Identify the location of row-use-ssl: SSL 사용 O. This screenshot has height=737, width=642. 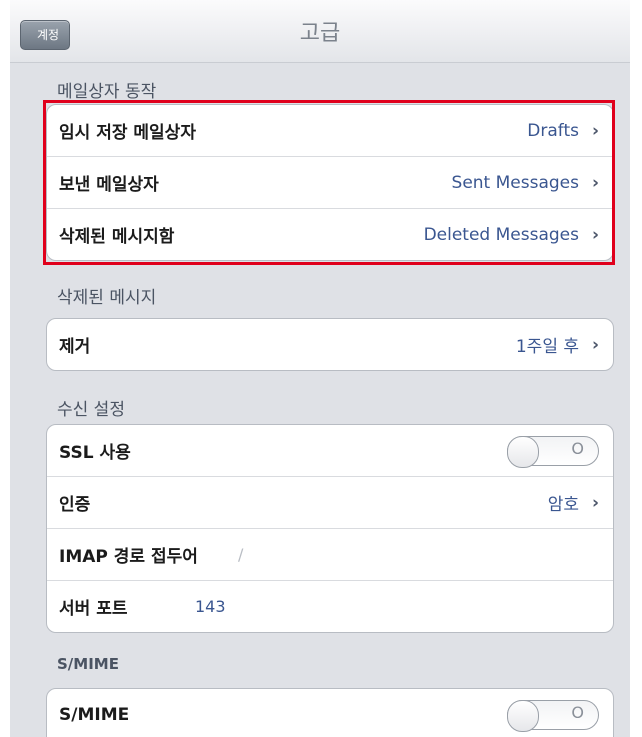
(330, 450).